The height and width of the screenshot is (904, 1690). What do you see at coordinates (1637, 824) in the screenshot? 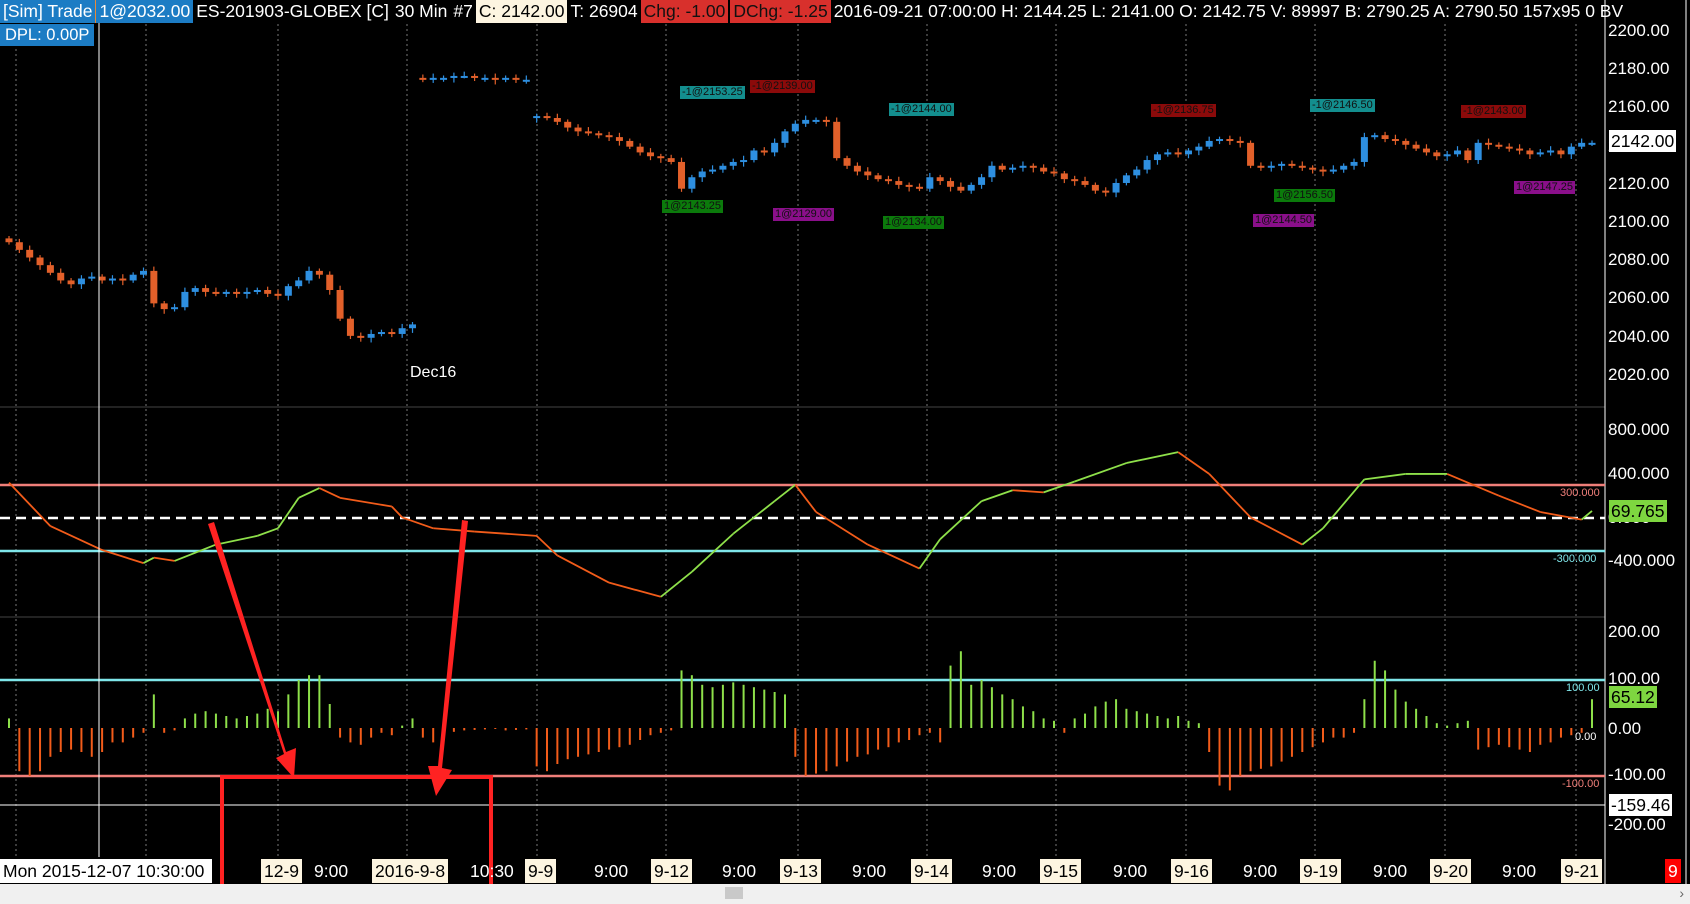
I see `histogram-tick-label: -200.00` at bounding box center [1637, 824].